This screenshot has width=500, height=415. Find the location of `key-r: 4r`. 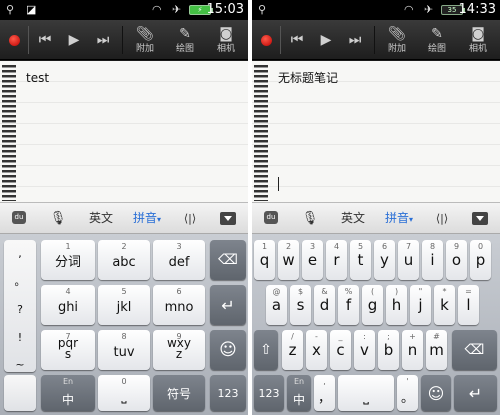

key-r: 4r is located at coordinates (336, 260).